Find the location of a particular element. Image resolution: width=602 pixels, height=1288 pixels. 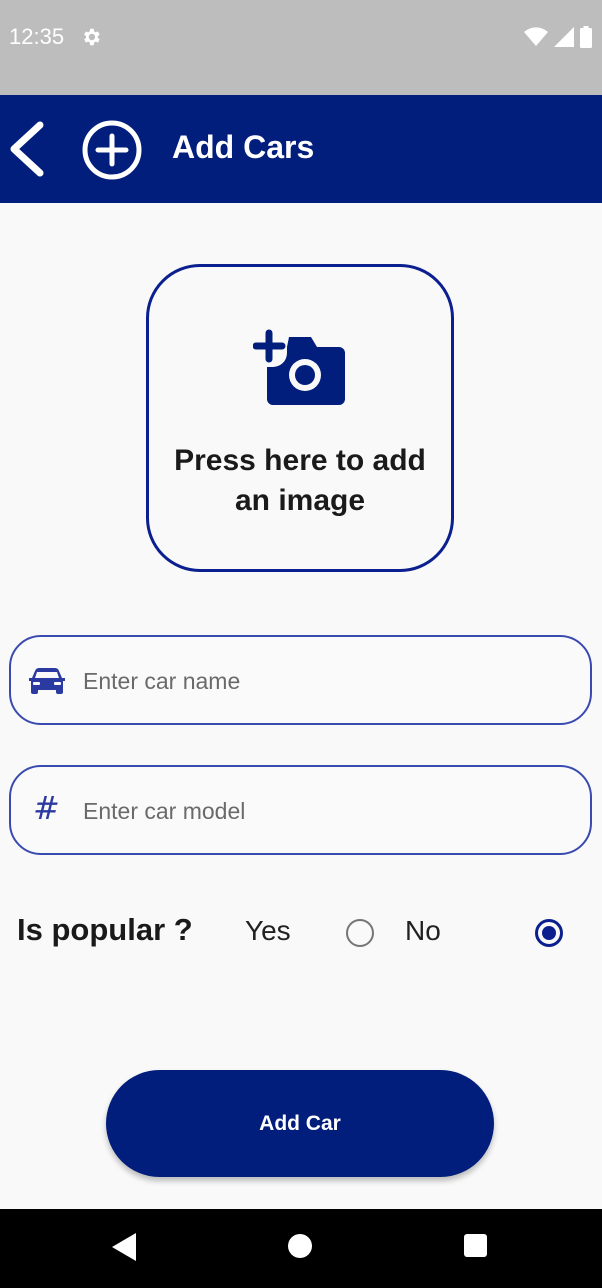

nav-home-icon is located at coordinates (300, 1246).